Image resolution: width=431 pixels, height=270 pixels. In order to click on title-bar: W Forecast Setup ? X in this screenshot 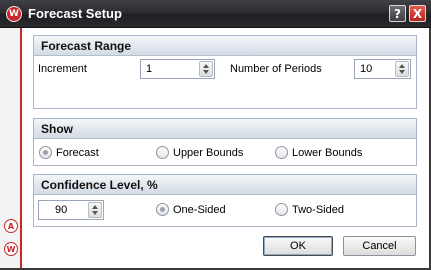, I will do `click(215, 14)`.